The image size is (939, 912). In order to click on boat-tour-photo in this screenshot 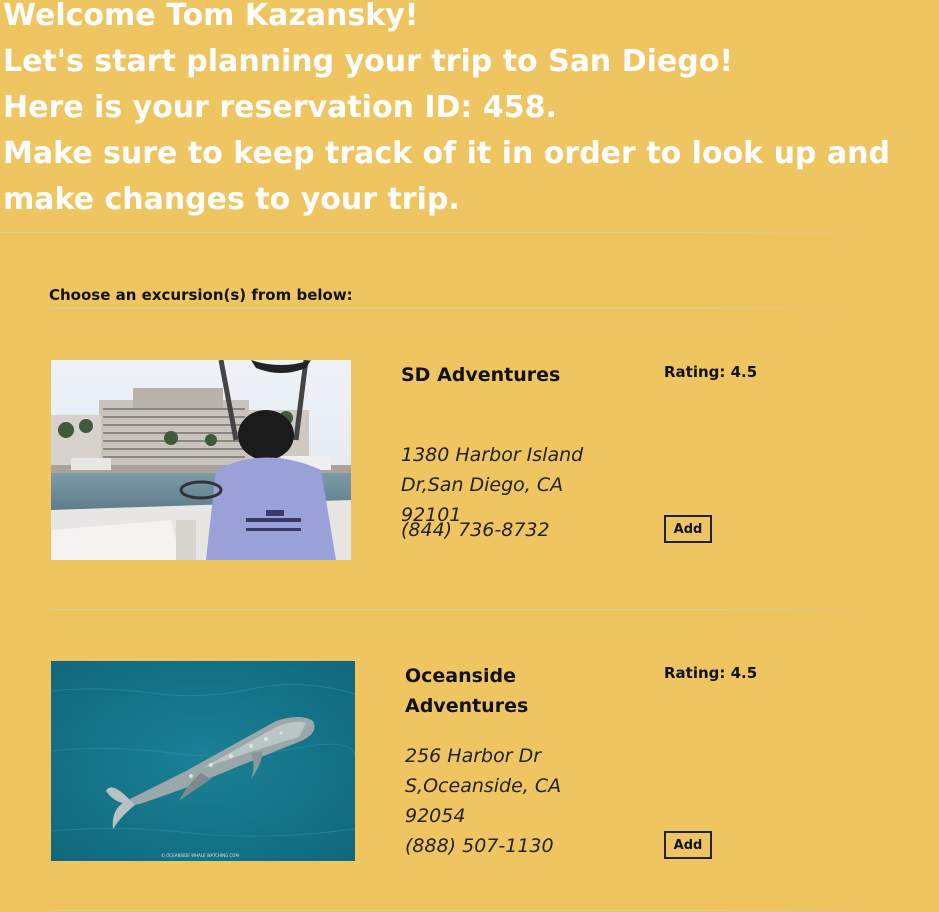, I will do `click(201, 460)`.